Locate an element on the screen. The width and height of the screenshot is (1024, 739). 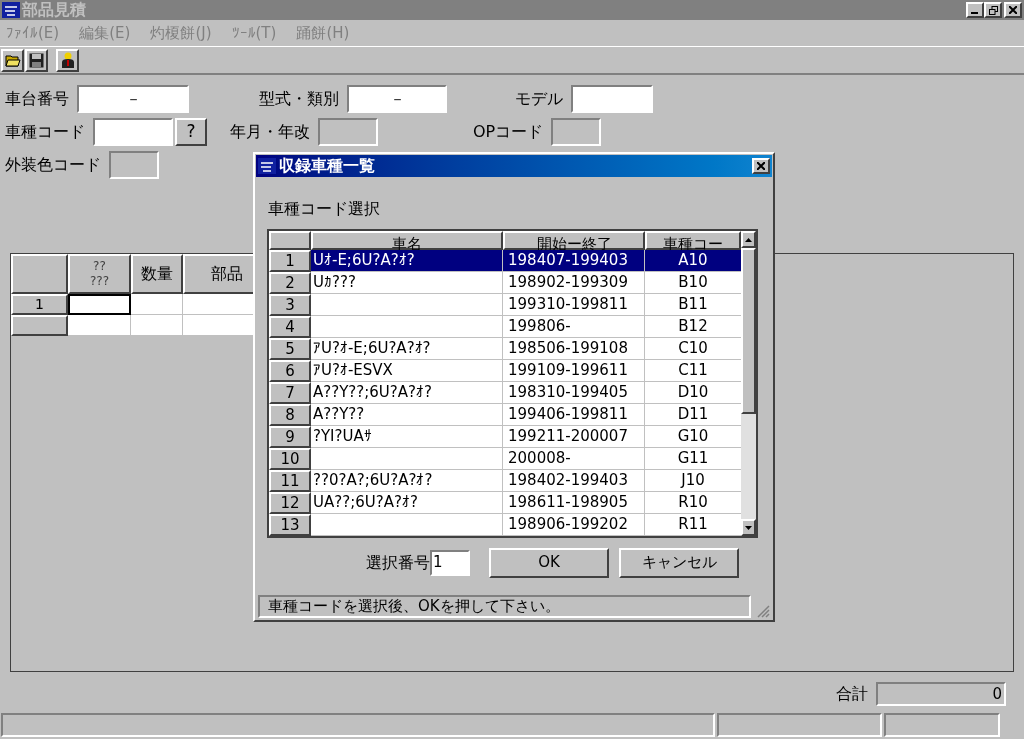
table-row: 10 200008- G11 is located at coordinates (505, 459).